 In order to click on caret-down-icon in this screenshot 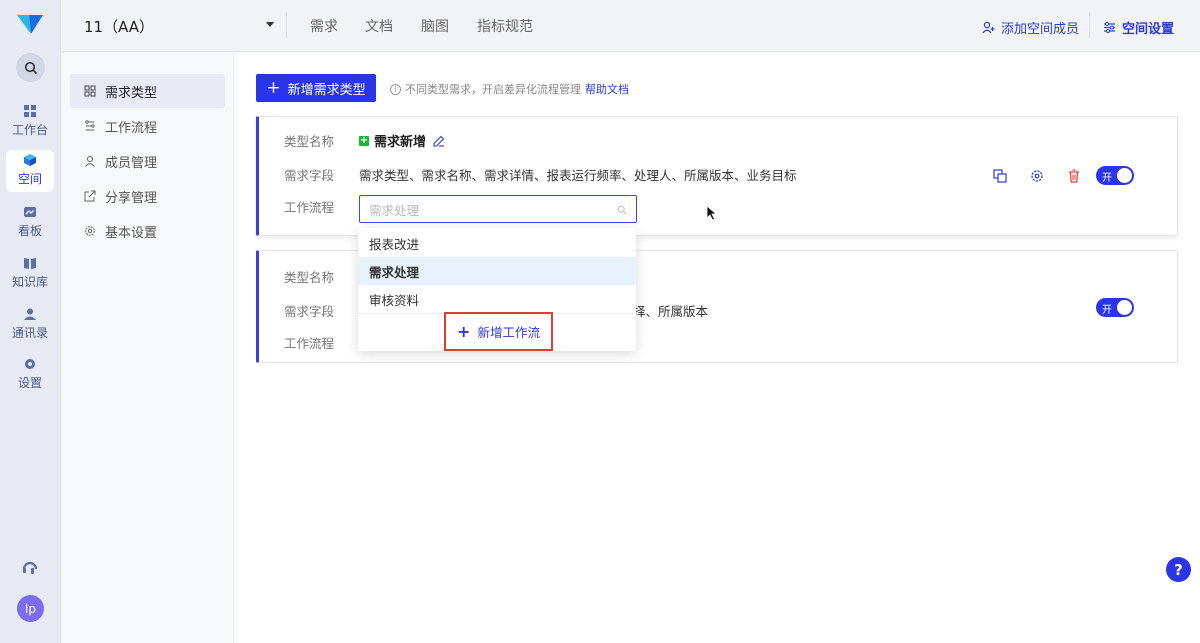, I will do `click(270, 24)`.